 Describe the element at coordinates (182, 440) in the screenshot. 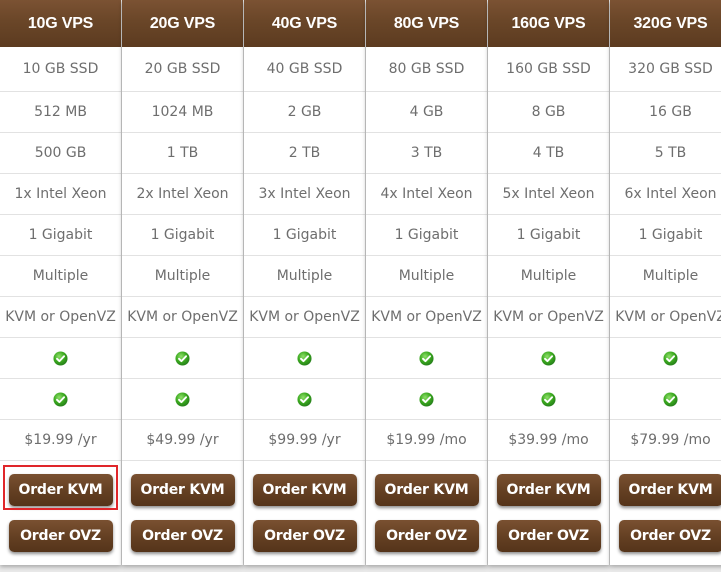

I see `price-cell: $49.99 /yr` at that location.